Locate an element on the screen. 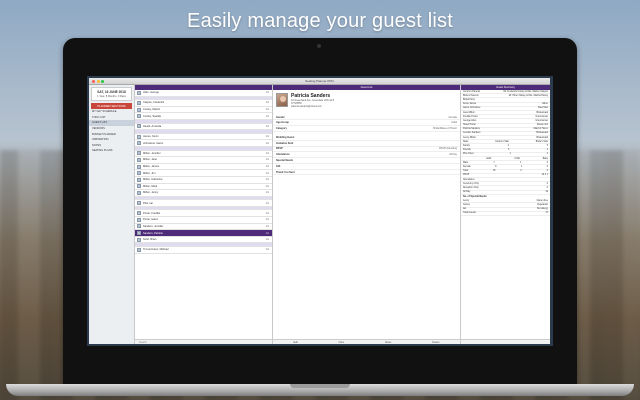 Image resolution: width=640 pixels, height=400 pixels. detail-action-button: Files is located at coordinates (341, 342).